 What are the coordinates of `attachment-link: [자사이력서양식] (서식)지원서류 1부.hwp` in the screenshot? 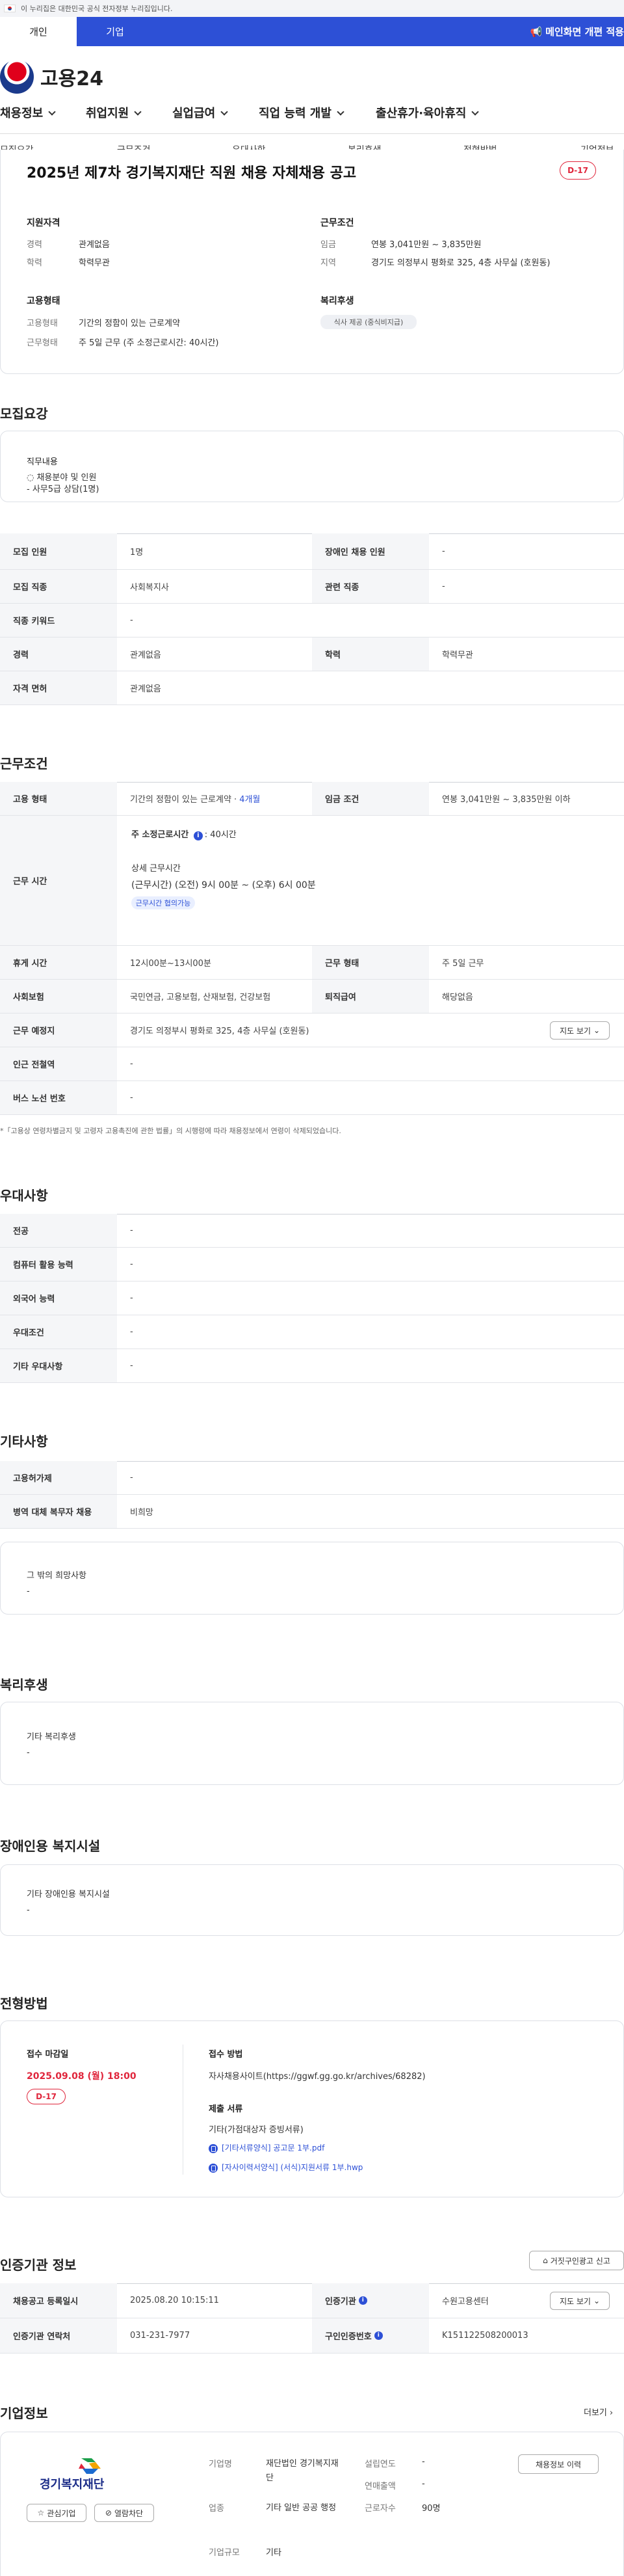 It's located at (286, 2167).